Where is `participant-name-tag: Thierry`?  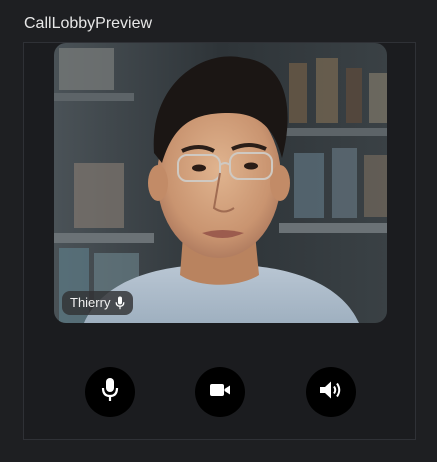 participant-name-tag: Thierry is located at coordinates (98, 303).